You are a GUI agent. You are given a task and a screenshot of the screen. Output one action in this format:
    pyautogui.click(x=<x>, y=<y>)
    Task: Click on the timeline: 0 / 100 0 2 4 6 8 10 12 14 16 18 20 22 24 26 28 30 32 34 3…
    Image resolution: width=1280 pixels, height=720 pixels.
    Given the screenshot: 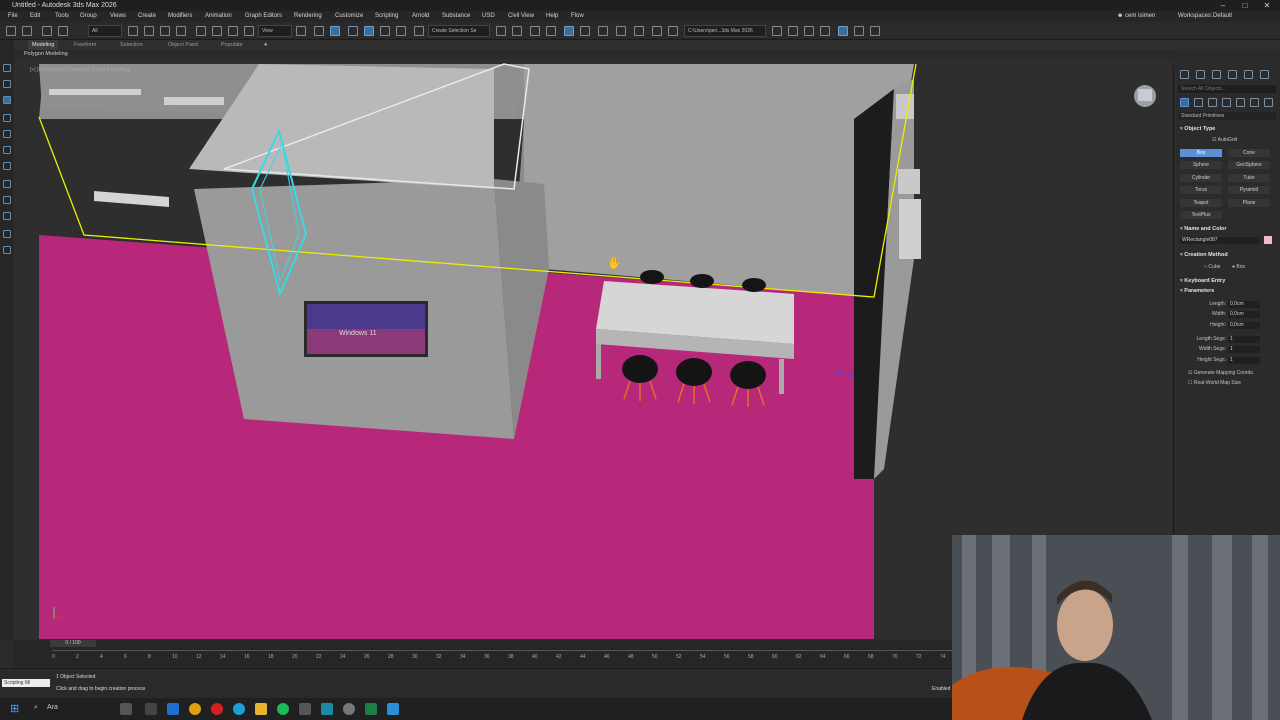 What is the action you would take?
    pyautogui.click(x=484, y=654)
    